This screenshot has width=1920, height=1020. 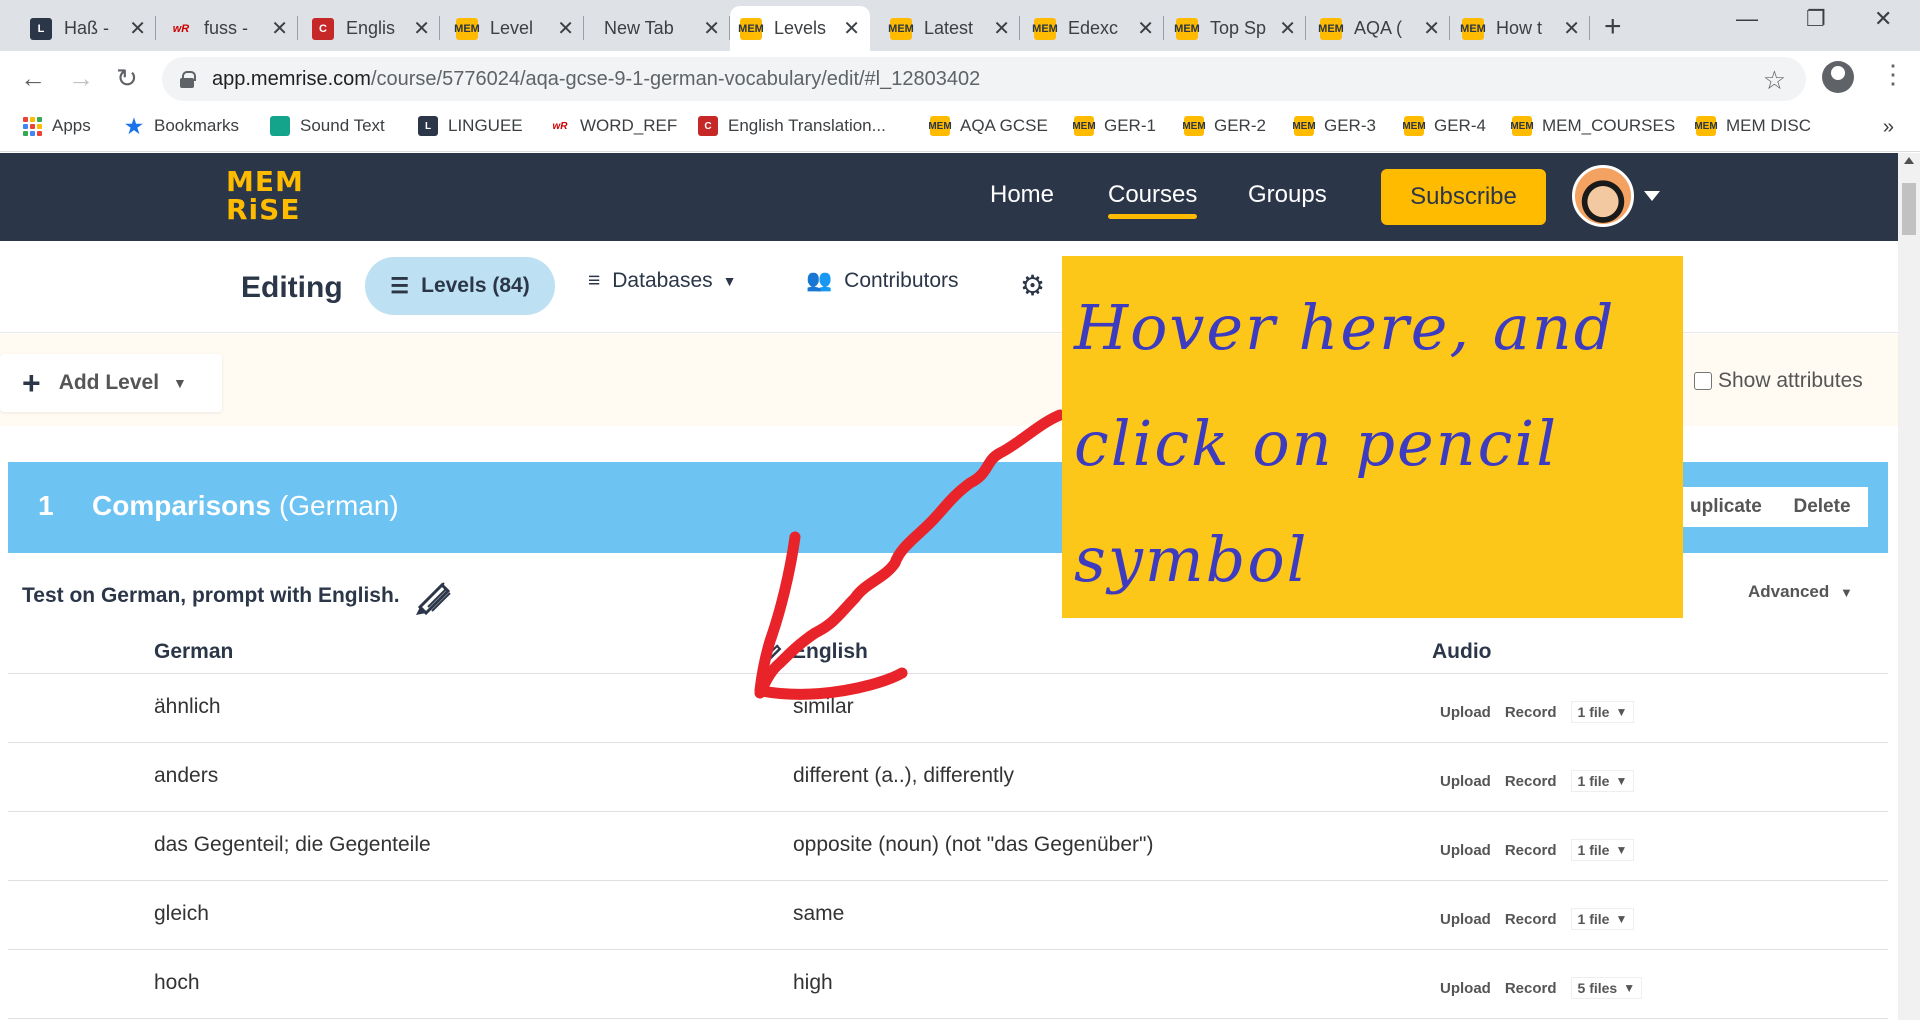 What do you see at coordinates (1114, 126) in the screenshot?
I see `bookmark-ger-1: MEM GER-1` at bounding box center [1114, 126].